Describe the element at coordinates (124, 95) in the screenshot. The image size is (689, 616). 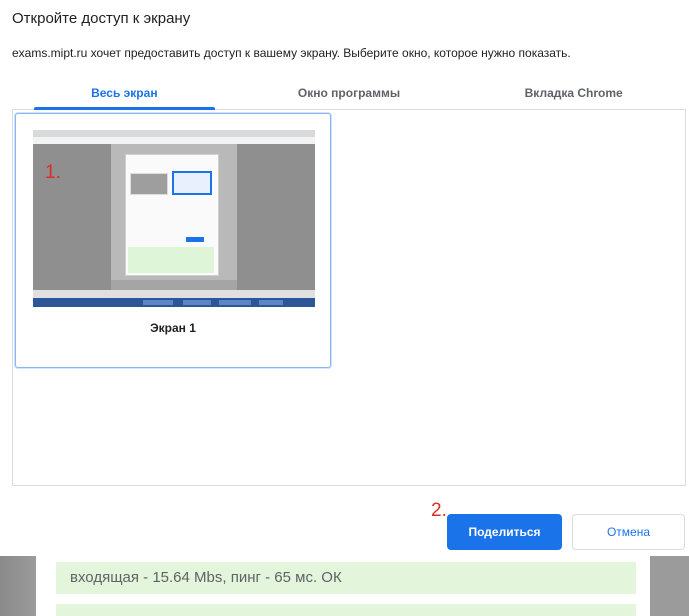
I see `tab-entire-screen: Весь экран` at that location.